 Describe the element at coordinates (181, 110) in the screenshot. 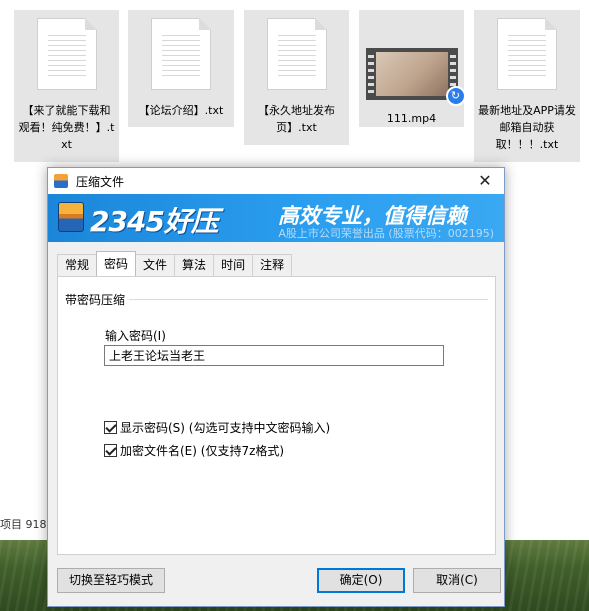

I see `file-label: 【论坛介绍】.txt` at that location.